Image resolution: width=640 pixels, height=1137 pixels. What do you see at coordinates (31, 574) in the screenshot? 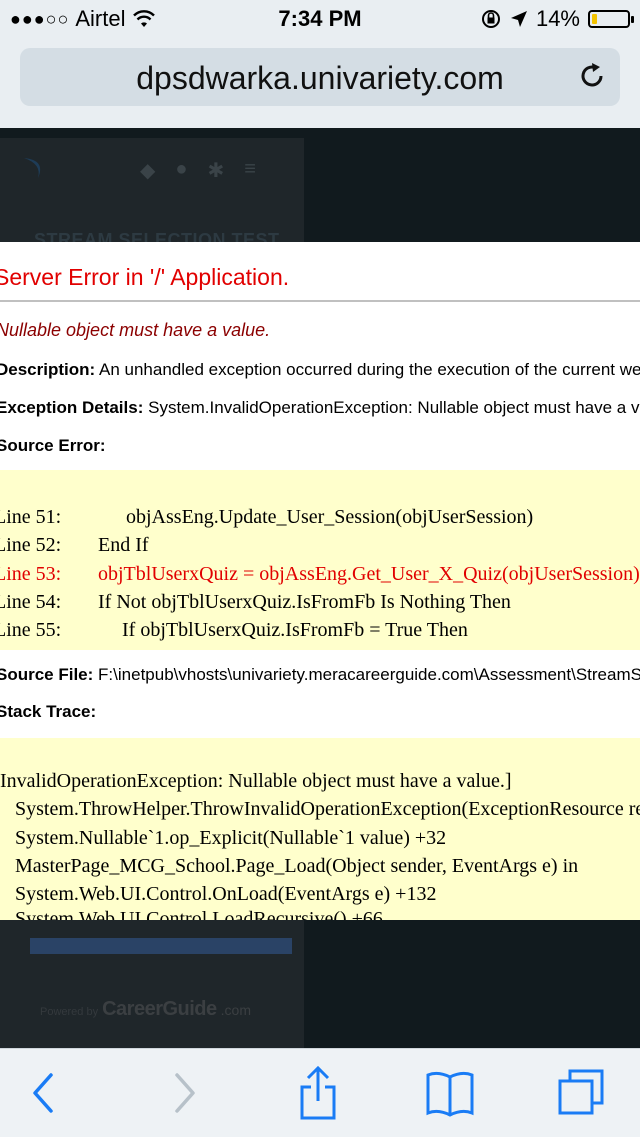
I see `line-number: Line 53:` at bounding box center [31, 574].